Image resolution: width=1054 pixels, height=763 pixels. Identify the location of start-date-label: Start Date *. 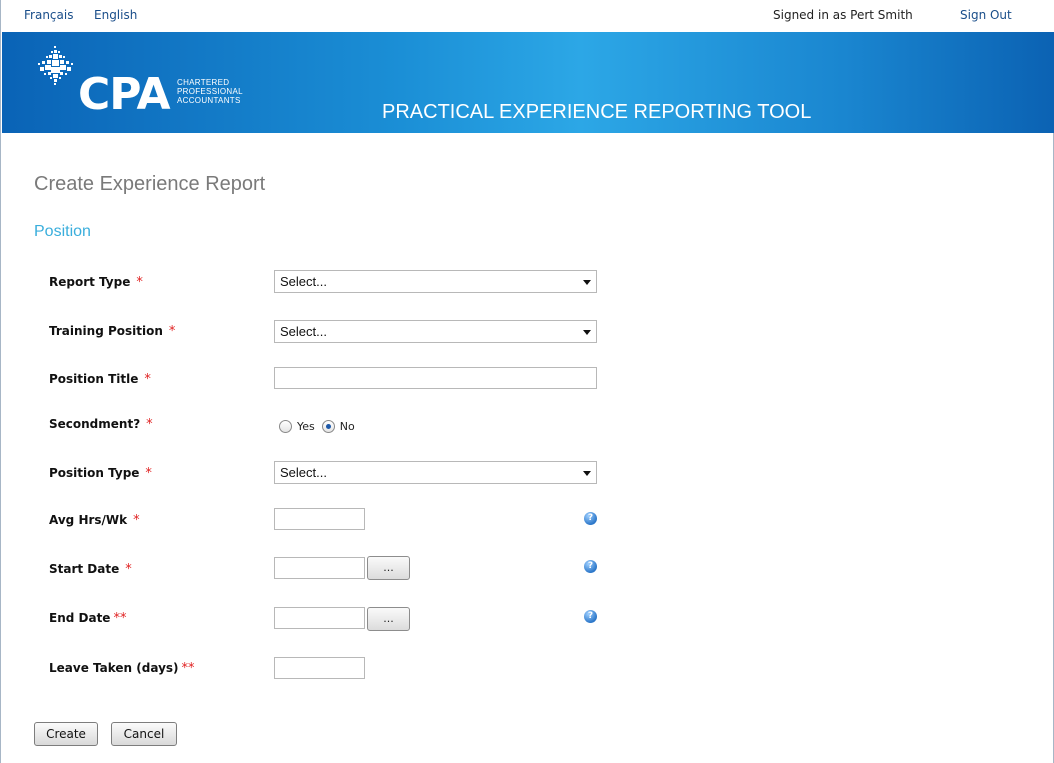
(90, 569).